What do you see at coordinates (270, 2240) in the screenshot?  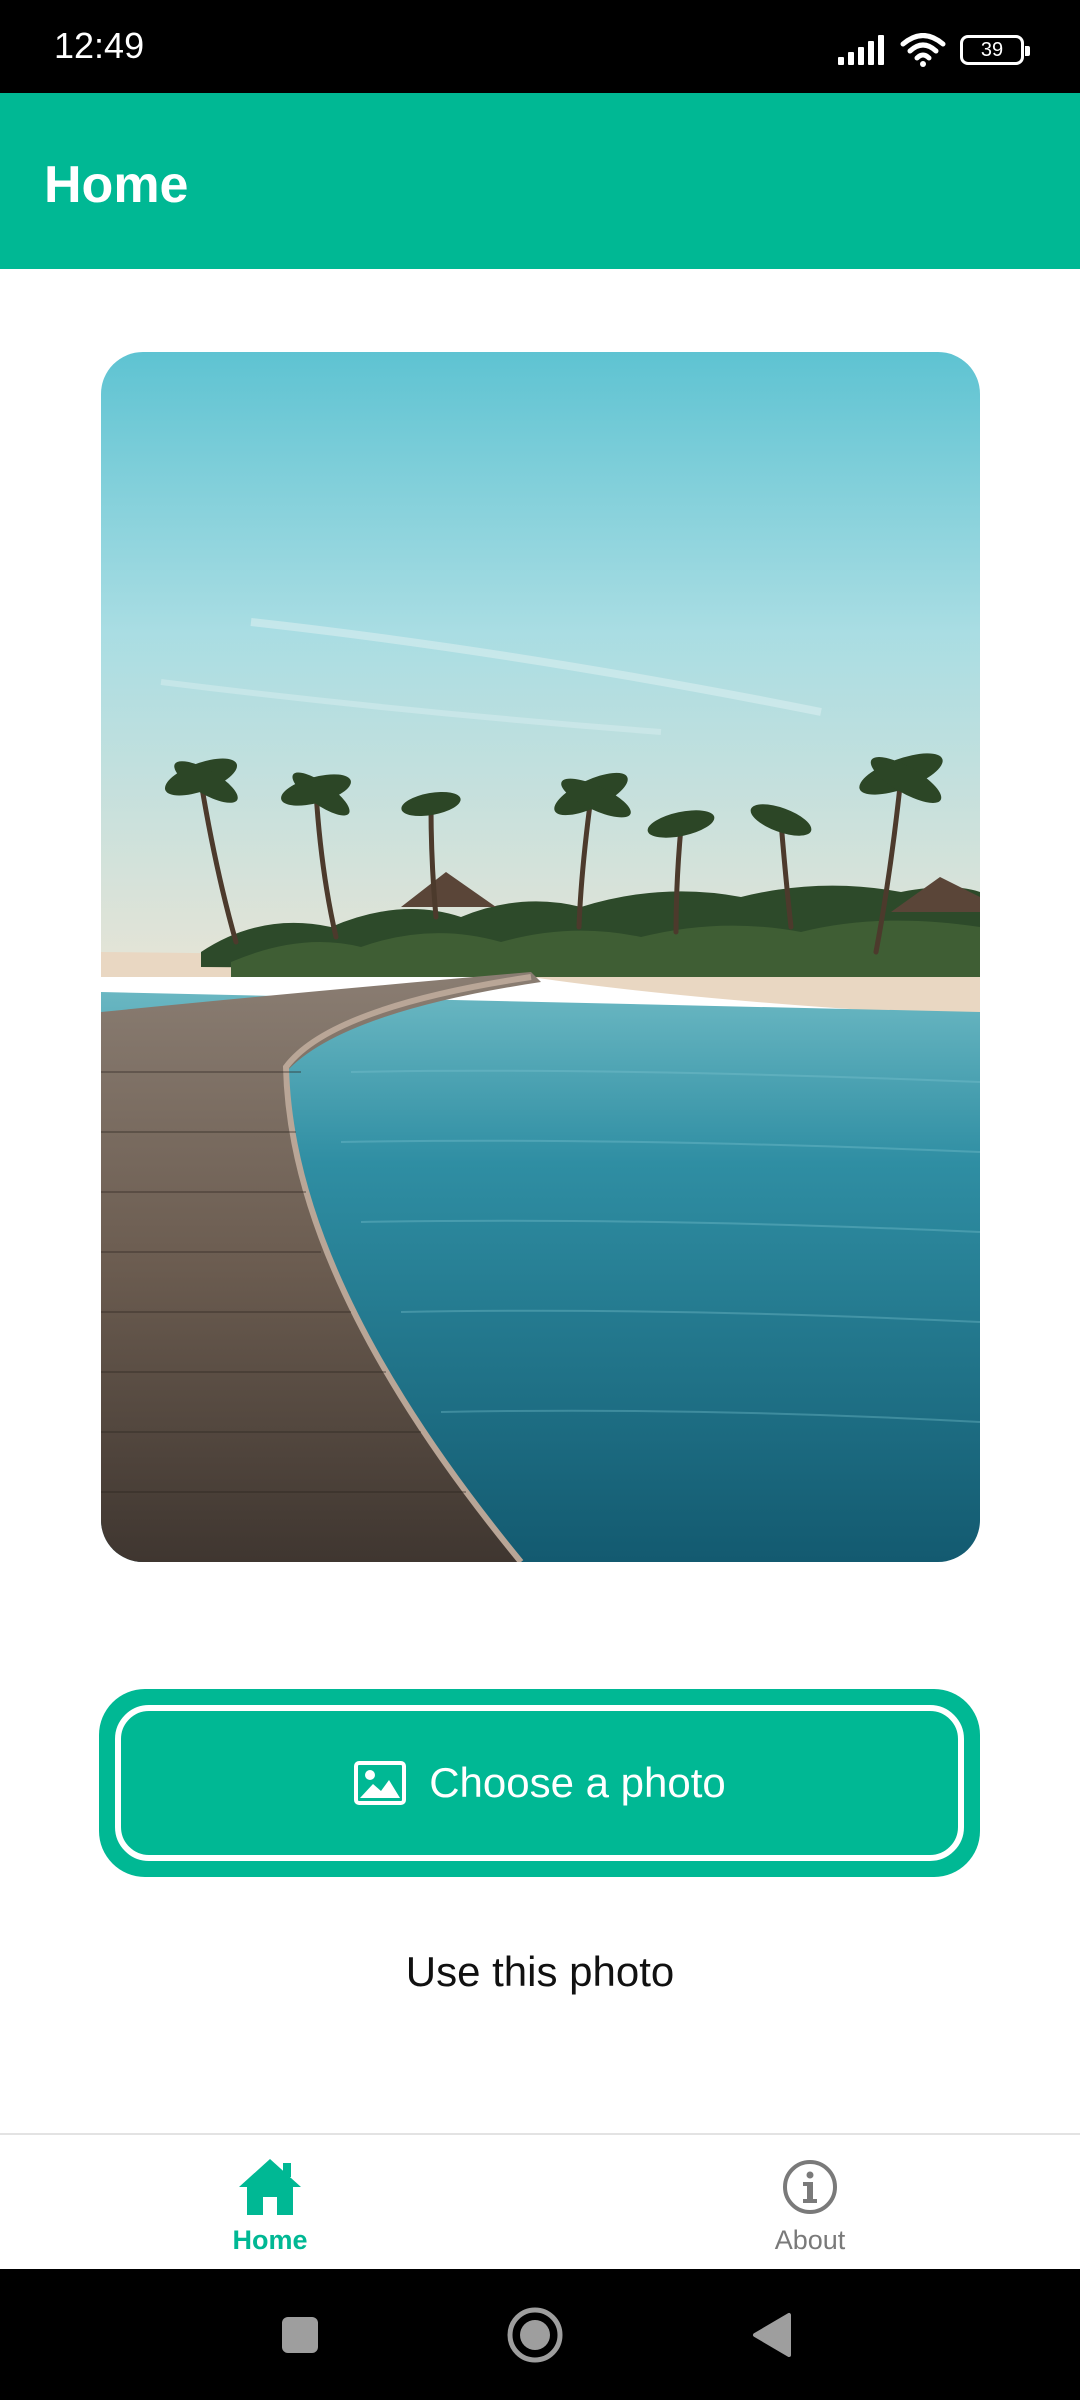 I see `nav-label-home: Home` at bounding box center [270, 2240].